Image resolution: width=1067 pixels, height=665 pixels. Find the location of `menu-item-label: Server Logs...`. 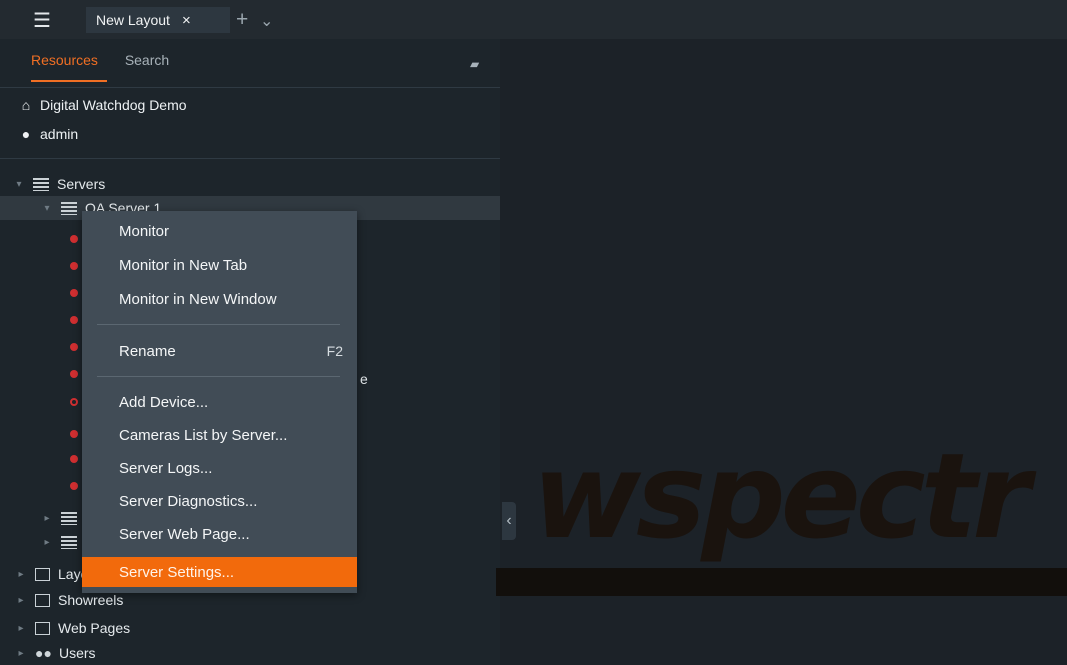

menu-item-label: Server Logs... is located at coordinates (166, 468).